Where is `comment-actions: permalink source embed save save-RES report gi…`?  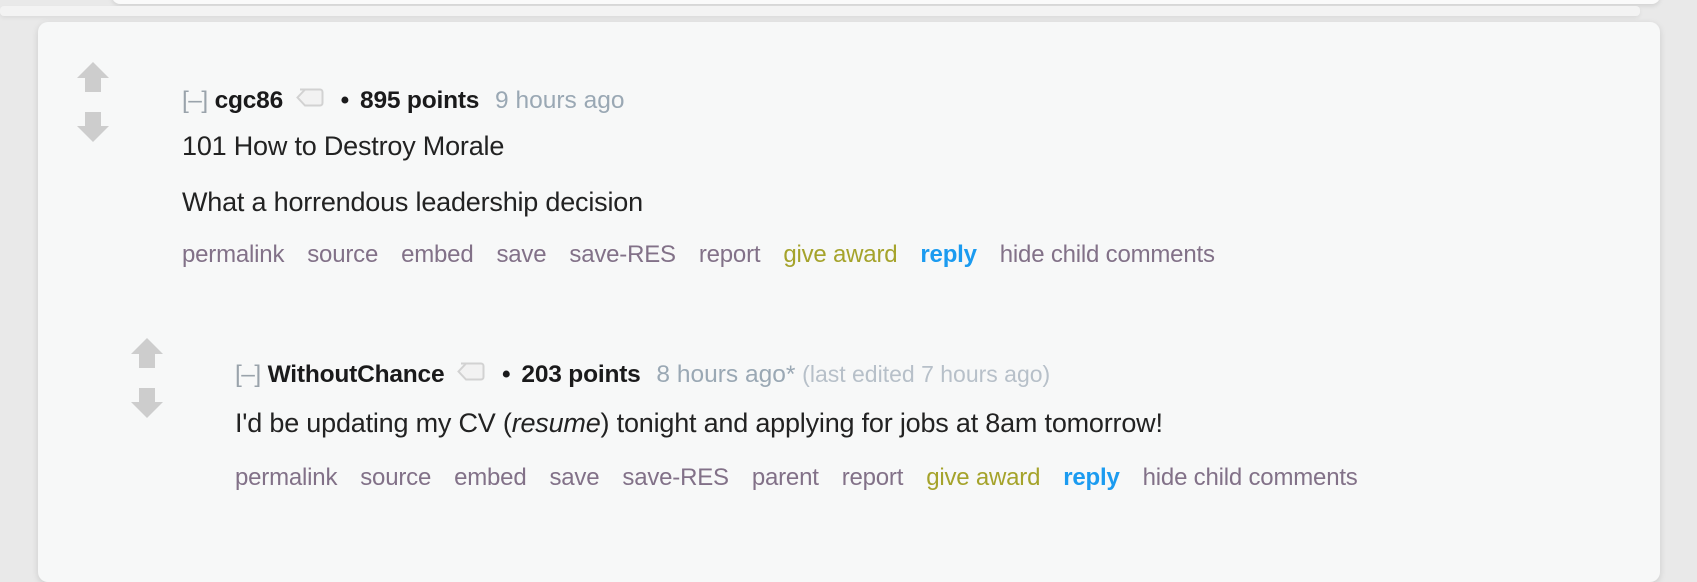
comment-actions: permalink source embed save save-RES report gi… is located at coordinates (772, 255).